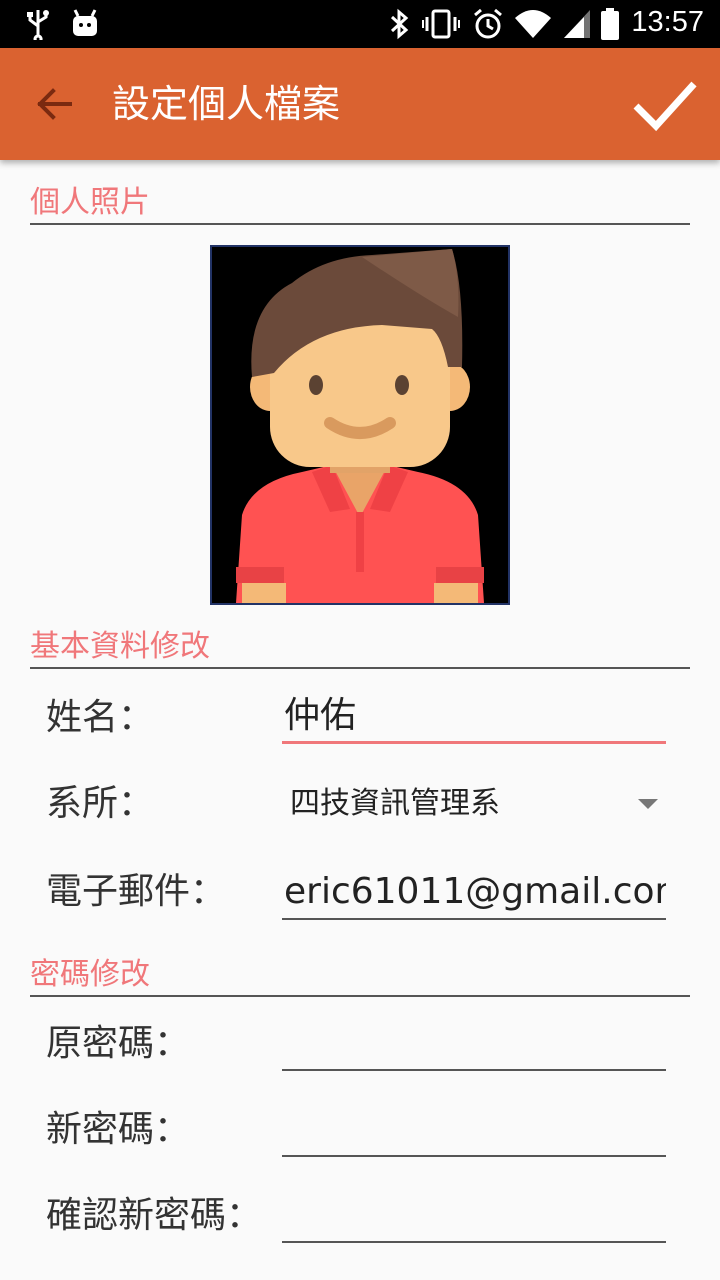  What do you see at coordinates (360, 204) in the screenshot?
I see `photo-section-header: 個人照片` at bounding box center [360, 204].